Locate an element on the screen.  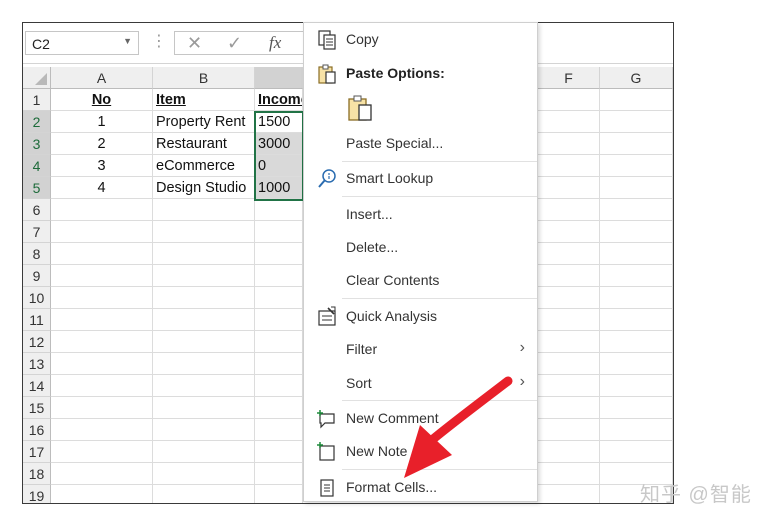
row-header: 1 is located at coordinates (37, 100).